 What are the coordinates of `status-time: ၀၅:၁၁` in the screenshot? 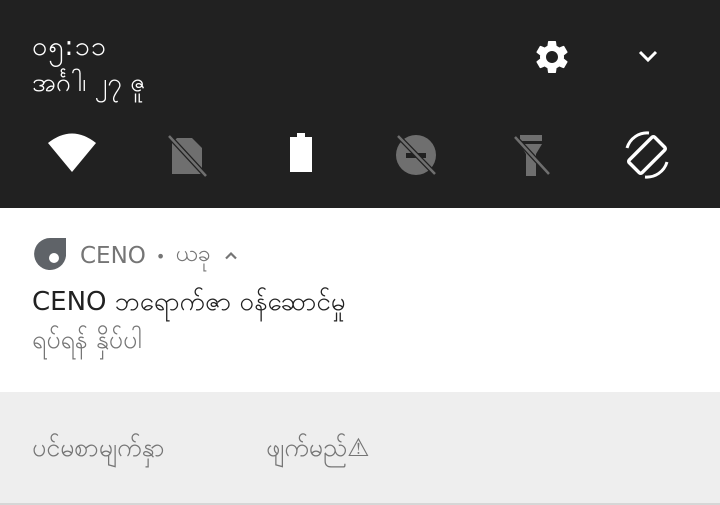 It's located at (69, 46).